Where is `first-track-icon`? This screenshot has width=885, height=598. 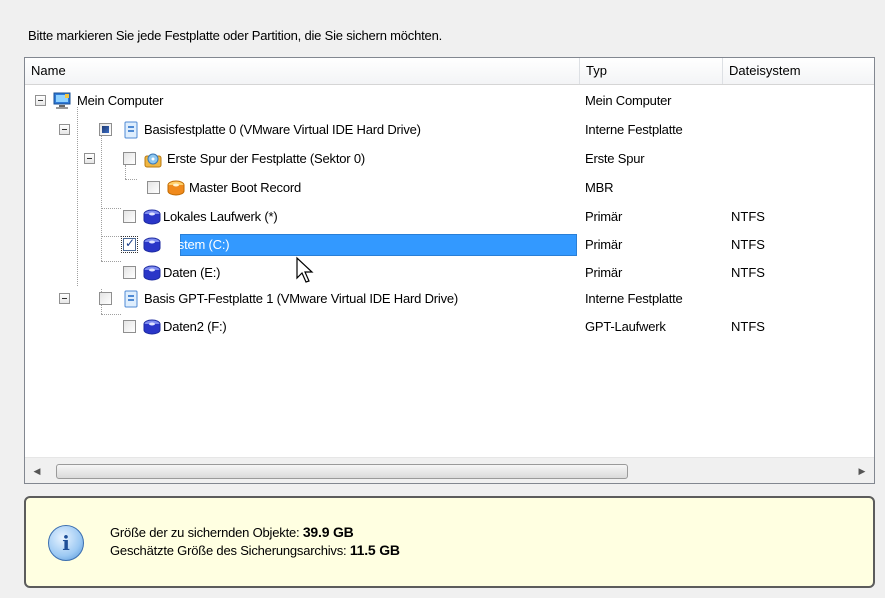
first-track-icon is located at coordinates (153, 159).